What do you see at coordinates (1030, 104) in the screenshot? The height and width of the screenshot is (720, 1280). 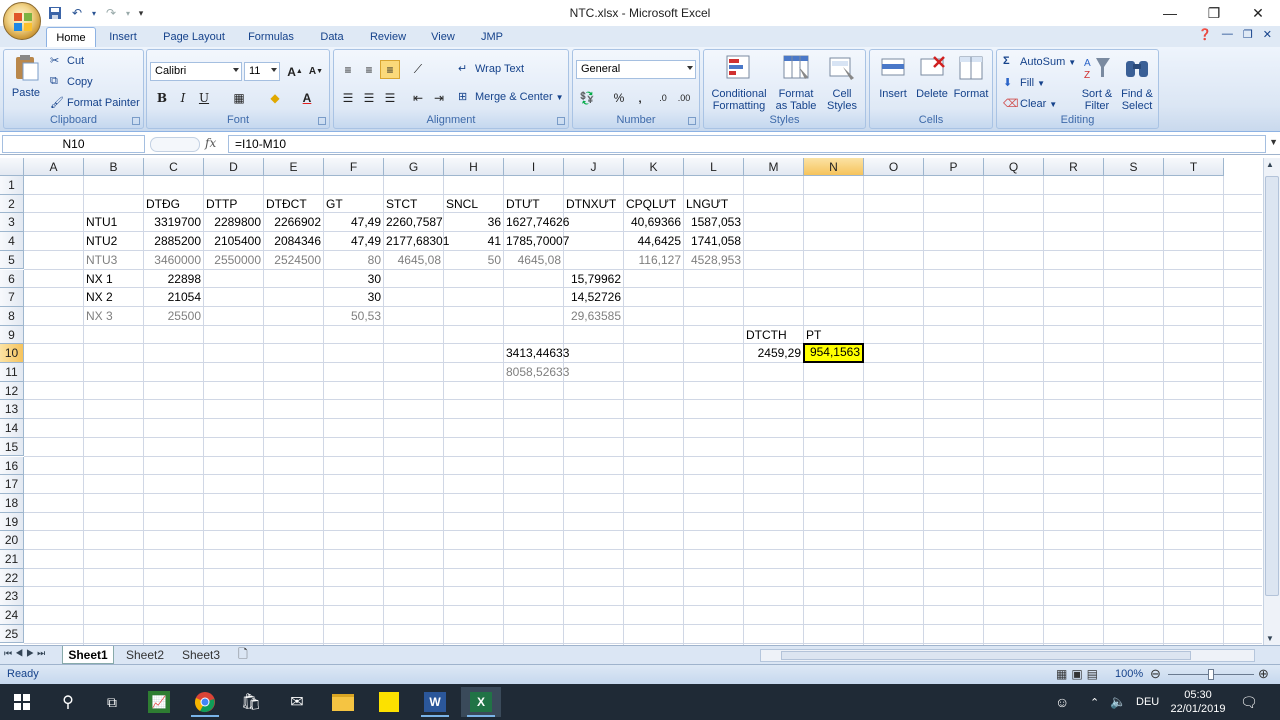 I see `clear-button: ⌫ Clear ▼` at bounding box center [1030, 104].